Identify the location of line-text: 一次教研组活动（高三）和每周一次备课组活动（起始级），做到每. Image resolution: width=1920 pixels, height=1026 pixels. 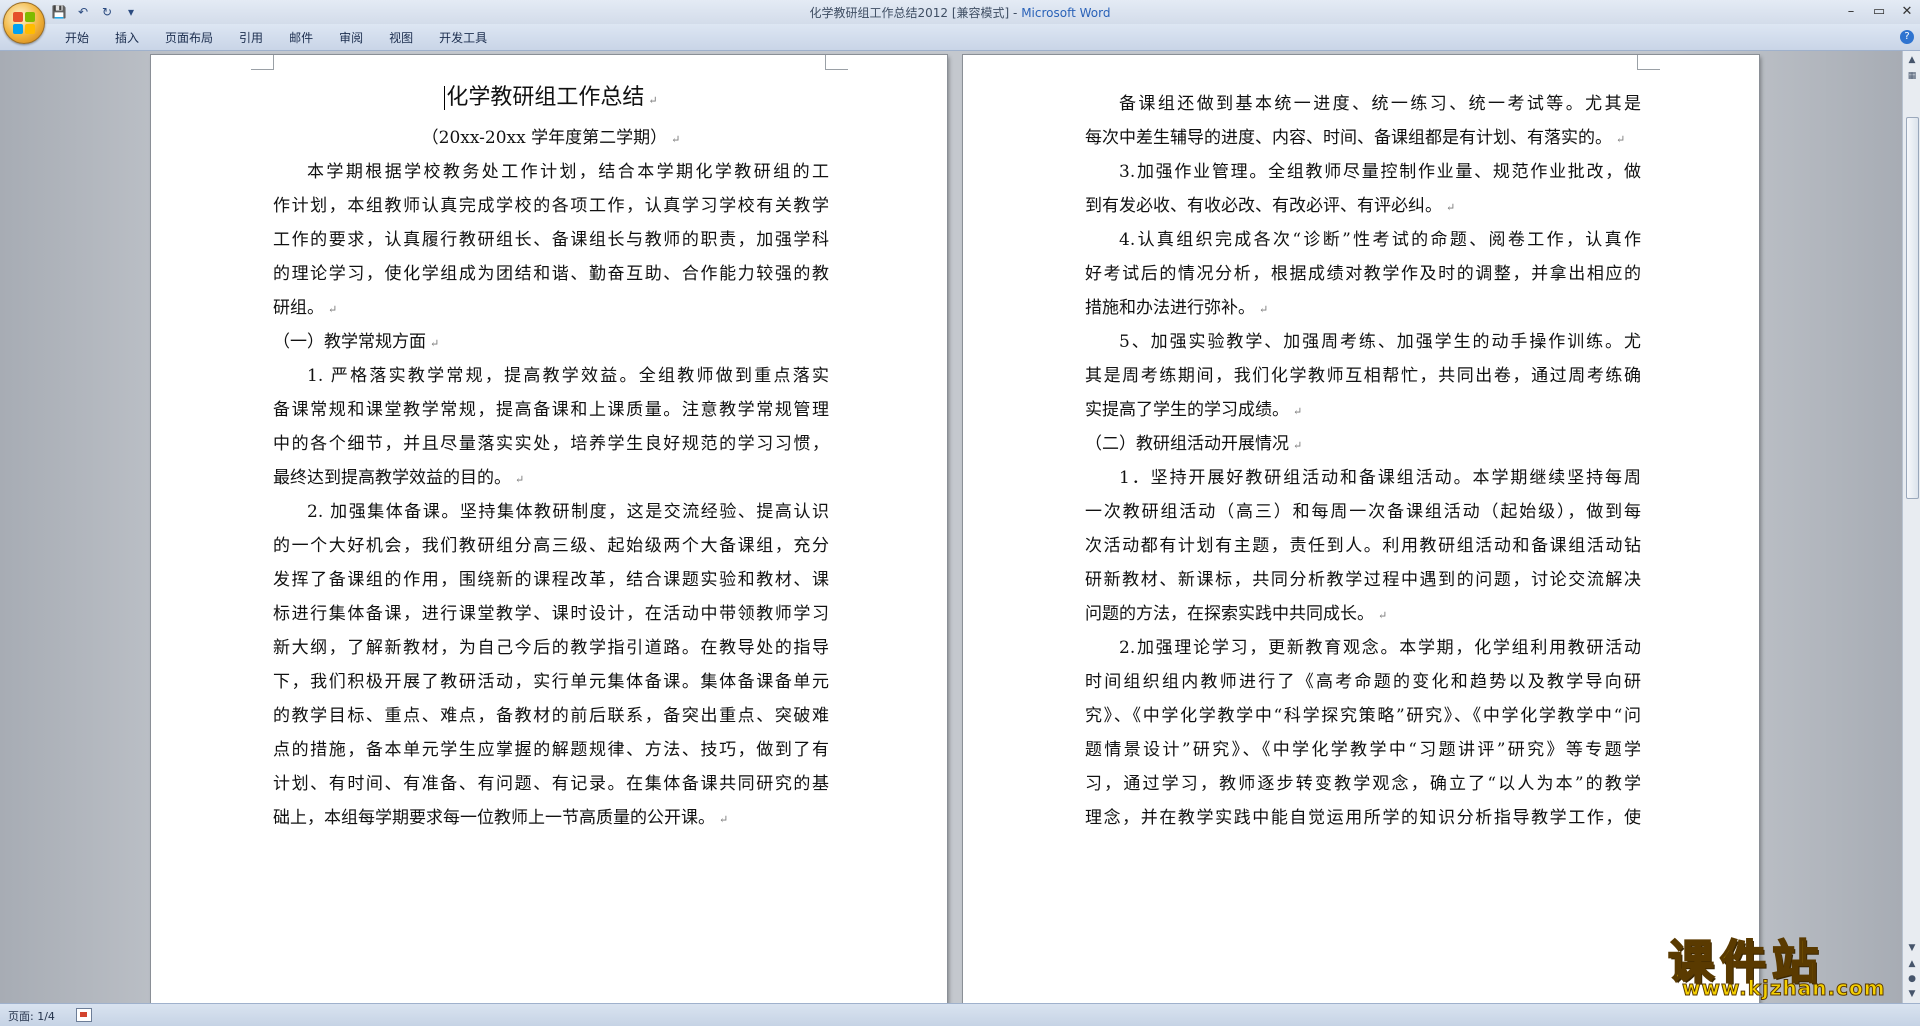
(1363, 512).